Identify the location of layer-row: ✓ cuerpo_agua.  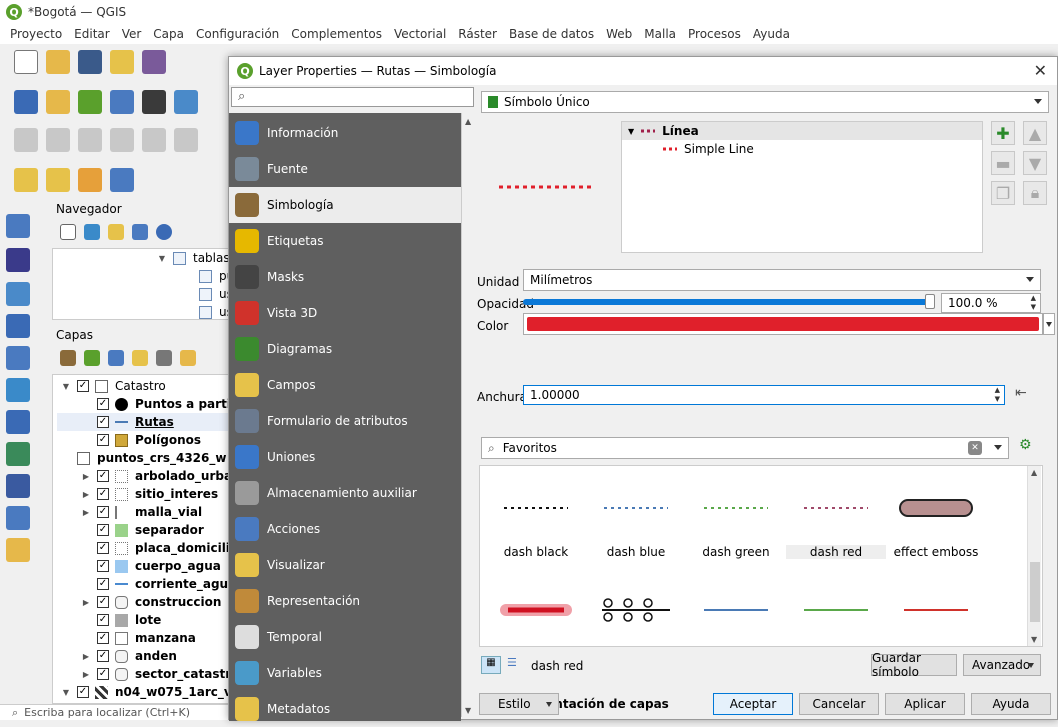
(143, 566).